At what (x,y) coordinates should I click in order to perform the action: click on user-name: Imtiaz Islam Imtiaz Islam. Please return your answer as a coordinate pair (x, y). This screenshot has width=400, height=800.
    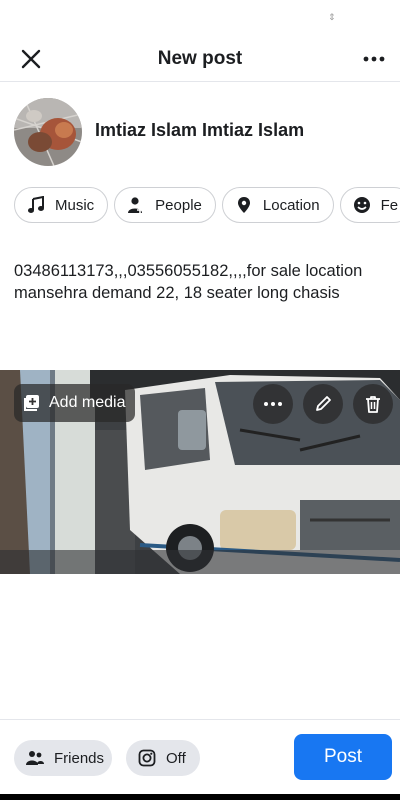
    Looking at the image, I should click on (200, 130).